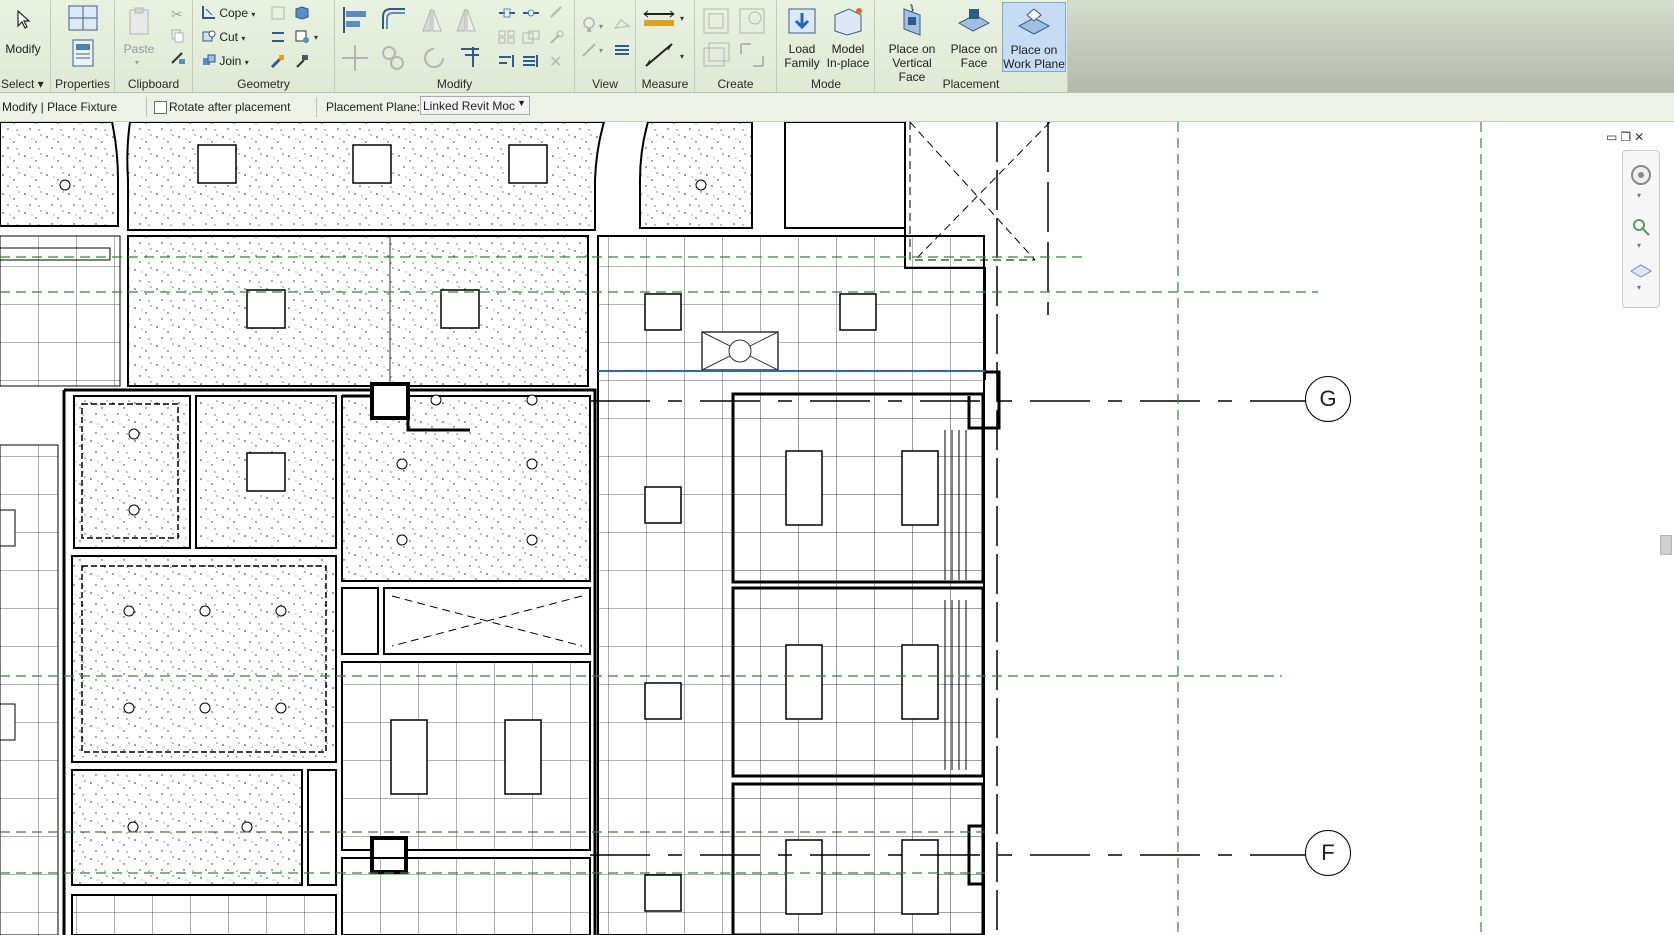 The image size is (1674, 935). I want to click on paste-caret-icon: ▾, so click(137, 62).